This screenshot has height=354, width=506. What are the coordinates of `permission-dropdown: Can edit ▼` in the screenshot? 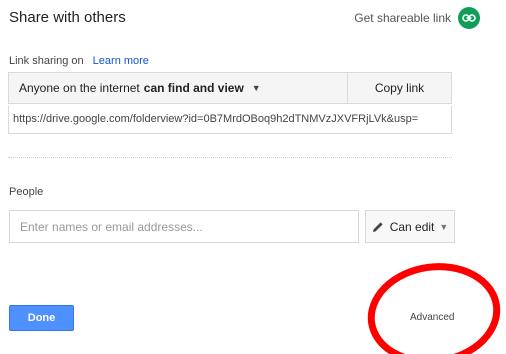 It's located at (410, 226).